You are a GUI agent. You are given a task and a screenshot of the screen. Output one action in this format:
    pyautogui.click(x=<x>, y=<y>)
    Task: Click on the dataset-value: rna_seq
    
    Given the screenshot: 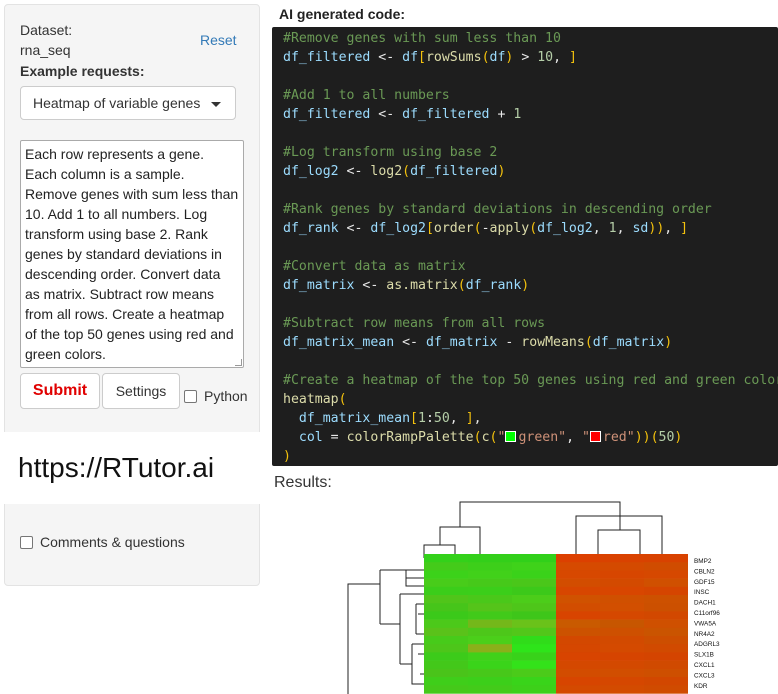 What is the action you would take?
    pyautogui.click(x=45, y=50)
    